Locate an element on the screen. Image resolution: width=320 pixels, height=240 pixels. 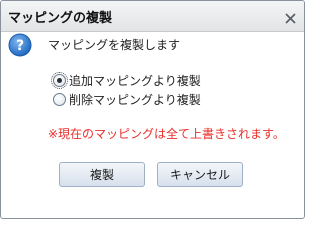
radio-copy-from-deleted: 削除マッピングより複製 is located at coordinates (127, 99).